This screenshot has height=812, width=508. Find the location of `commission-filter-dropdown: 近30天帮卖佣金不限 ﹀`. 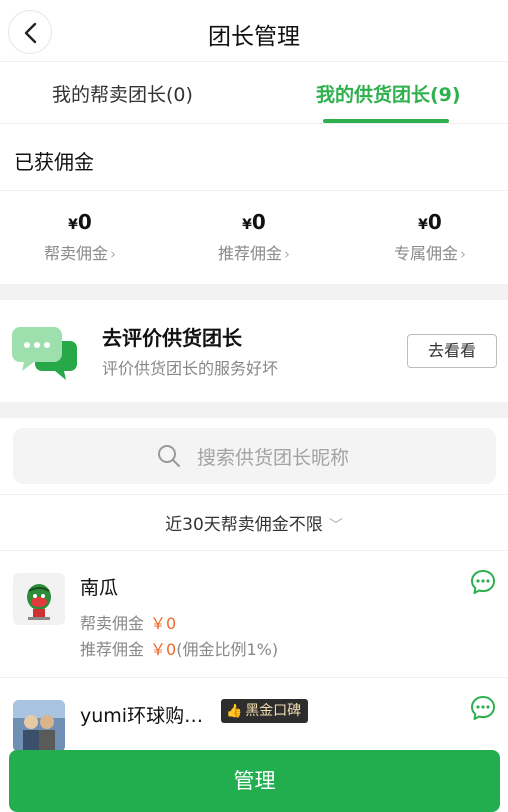

commission-filter-dropdown: 近30天帮卖佣金不限 ﹀ is located at coordinates (254, 522).